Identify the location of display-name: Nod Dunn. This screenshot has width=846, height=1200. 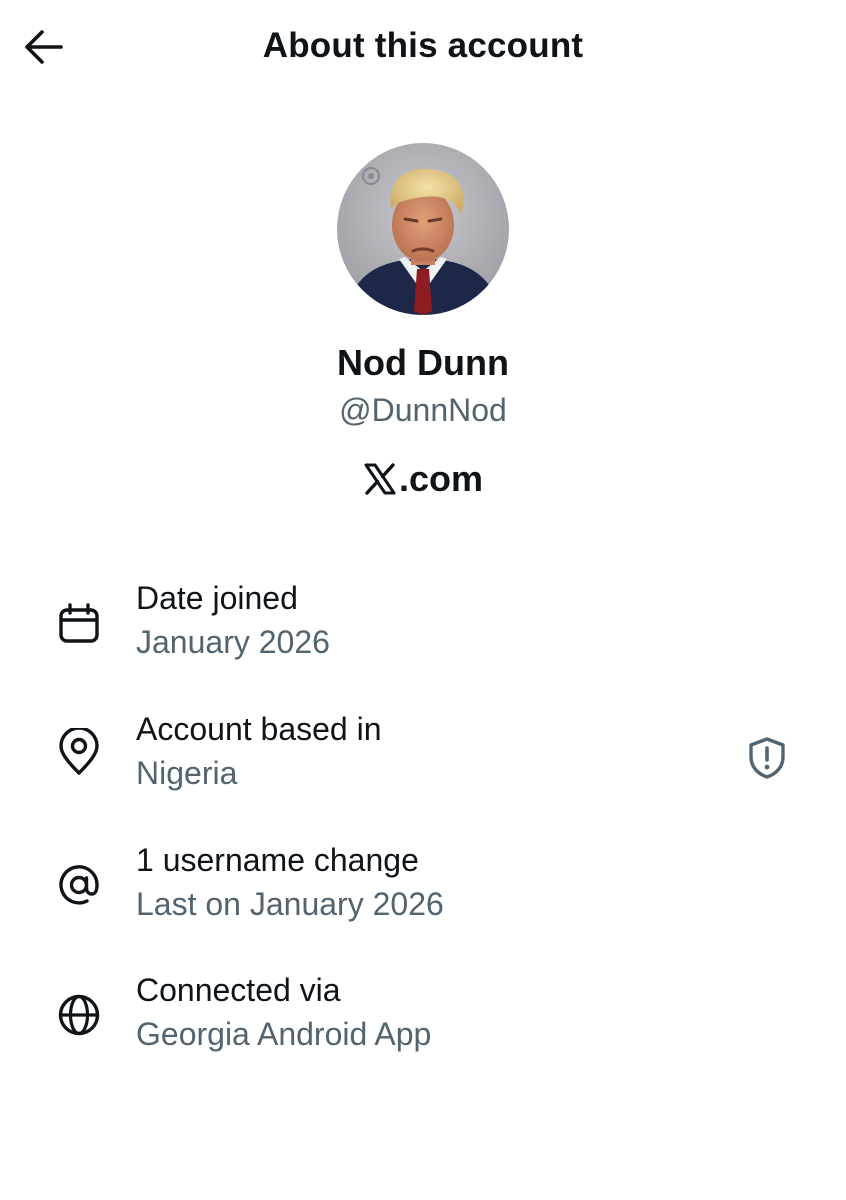
(423, 362).